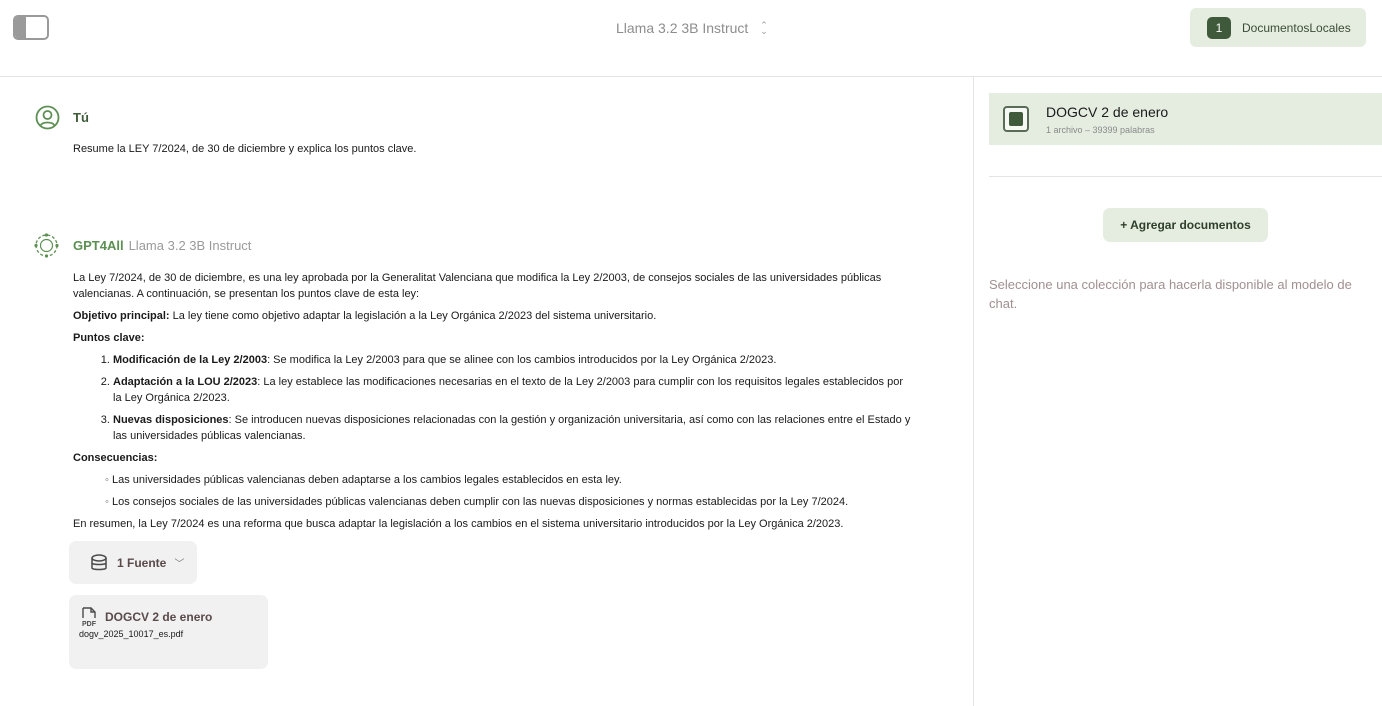  Describe the element at coordinates (1016, 119) in the screenshot. I see `collection-checkbox` at that location.